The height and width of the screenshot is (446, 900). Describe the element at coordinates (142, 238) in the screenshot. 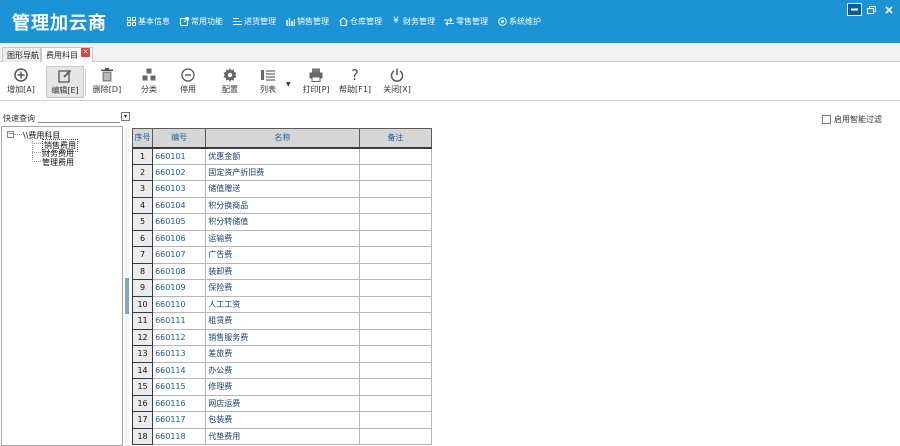

I see `row-number-cell: 6` at that location.